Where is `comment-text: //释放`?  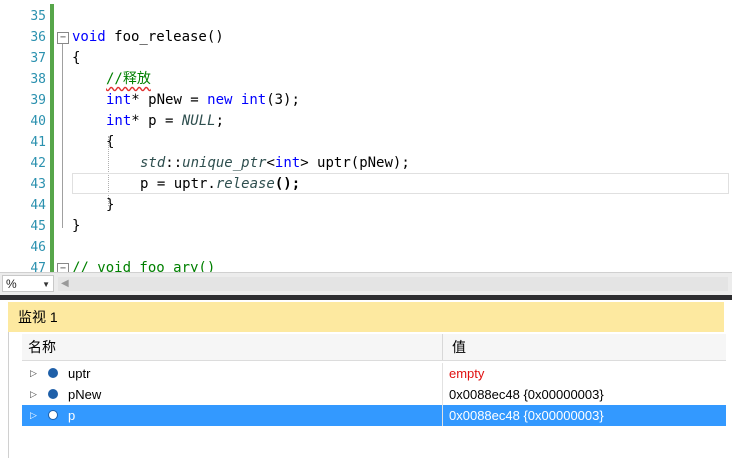 comment-text: //释放 is located at coordinates (128, 79).